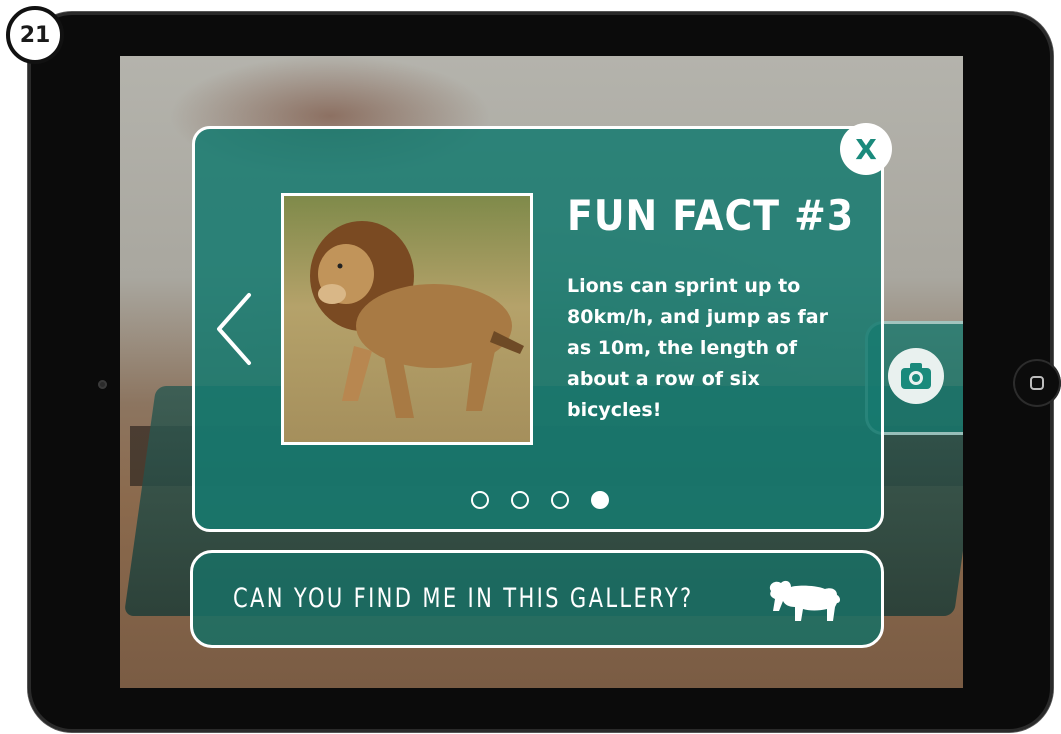 The height and width of the screenshot is (734, 1061). I want to click on lion-silhouette-icon, so click(803, 601).